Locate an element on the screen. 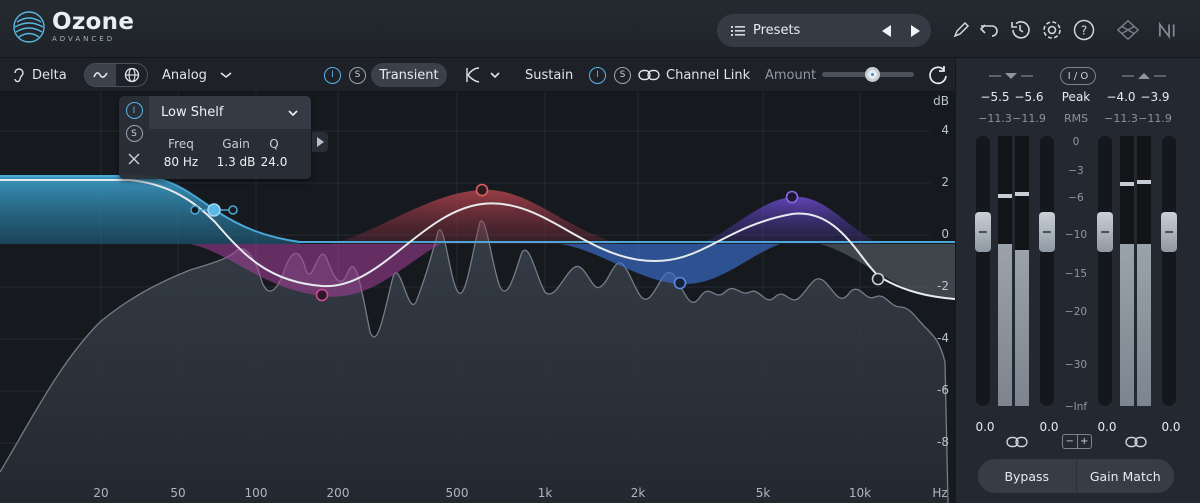 This screenshot has width=1200, height=503. mode-dropdown: Analog is located at coordinates (197, 75).